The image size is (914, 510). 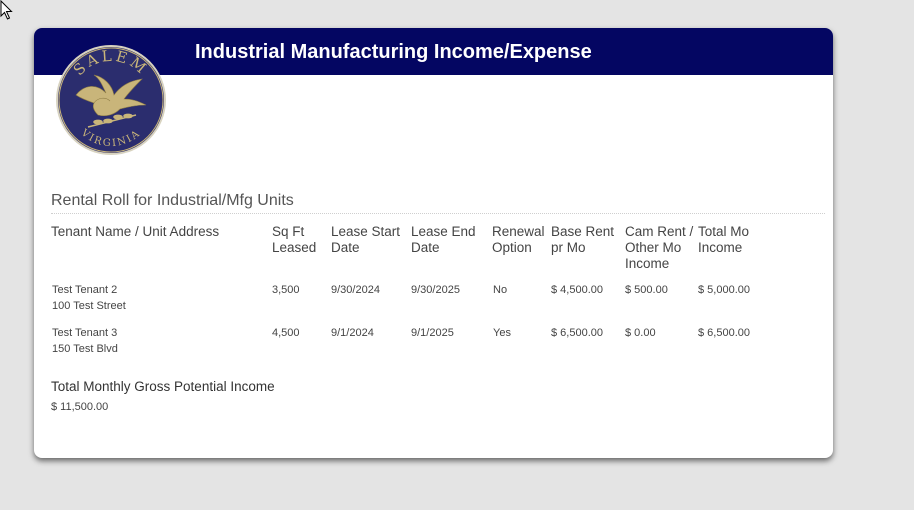 I want to click on page-title: Industrial Manufacturing Income/Expense, so click(x=393, y=52).